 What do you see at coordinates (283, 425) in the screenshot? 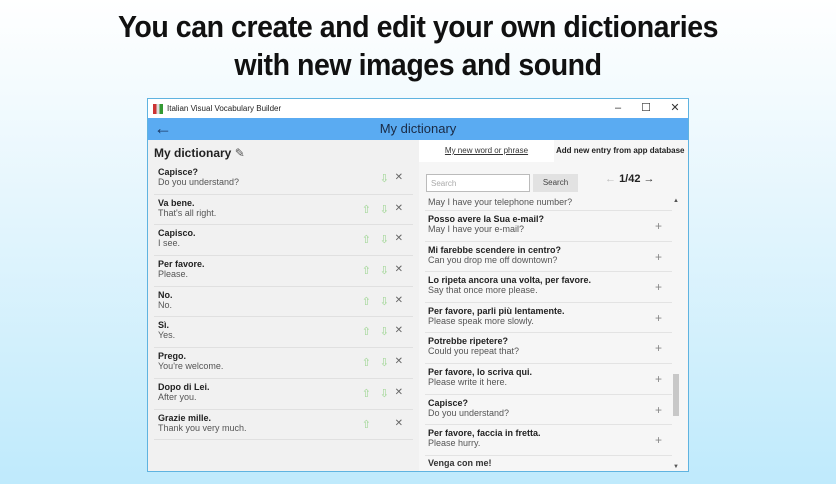
I see `dictionary-item: Grazie mille. Thank you very much. ⇧ ✕` at bounding box center [283, 425].